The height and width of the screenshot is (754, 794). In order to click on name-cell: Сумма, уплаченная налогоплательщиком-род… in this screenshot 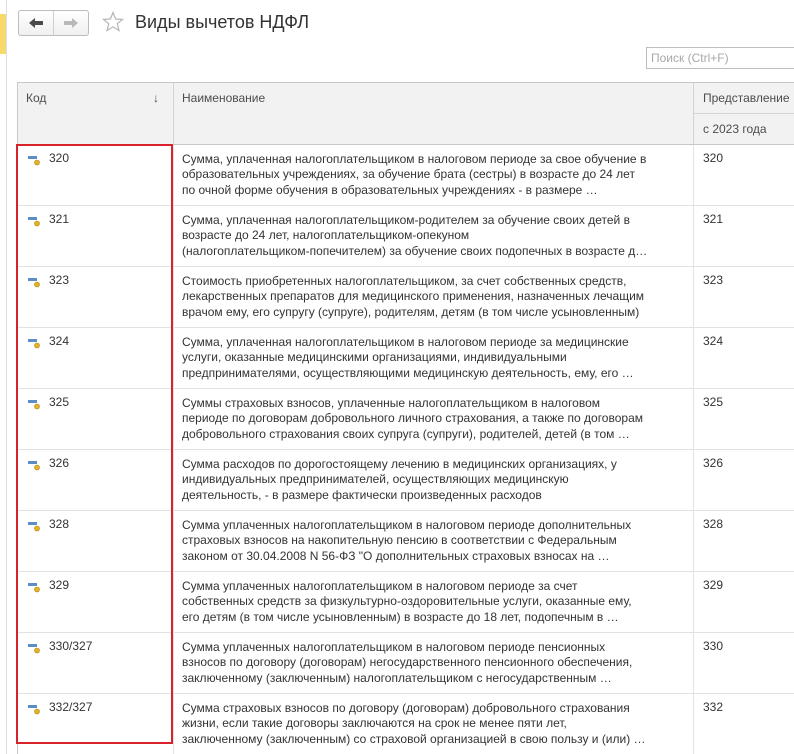, I will do `click(434, 236)`.